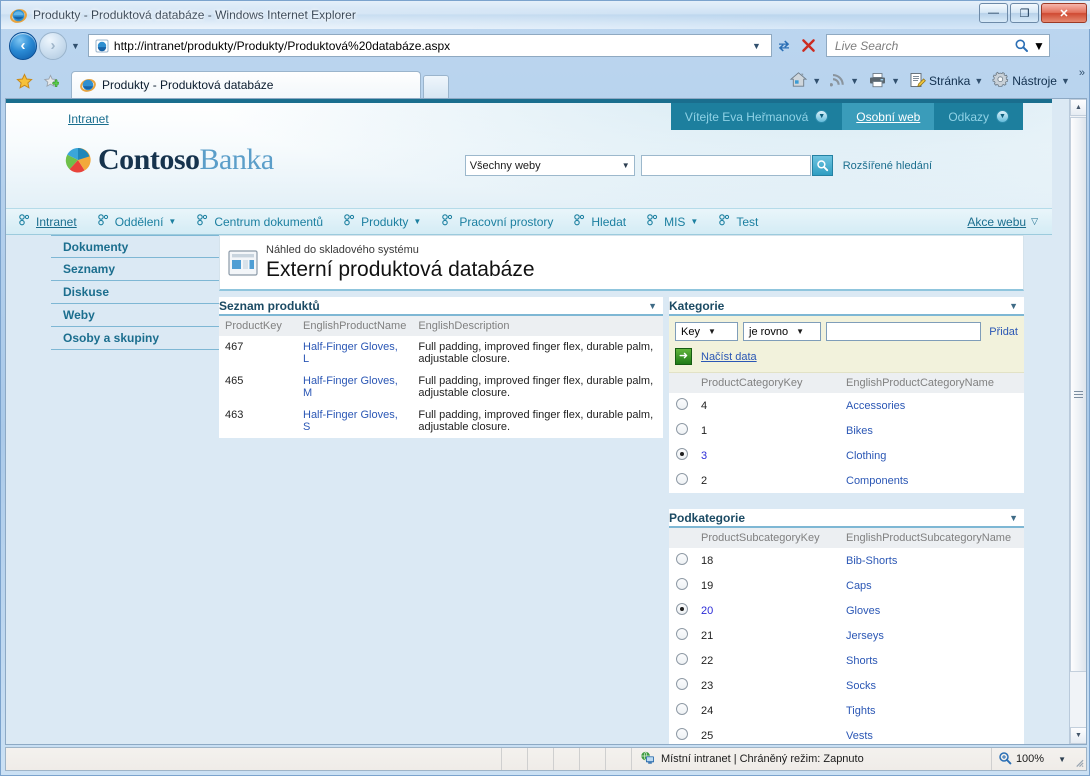  Describe the element at coordinates (53, 45) in the screenshot. I see `forward-button: ›` at that location.